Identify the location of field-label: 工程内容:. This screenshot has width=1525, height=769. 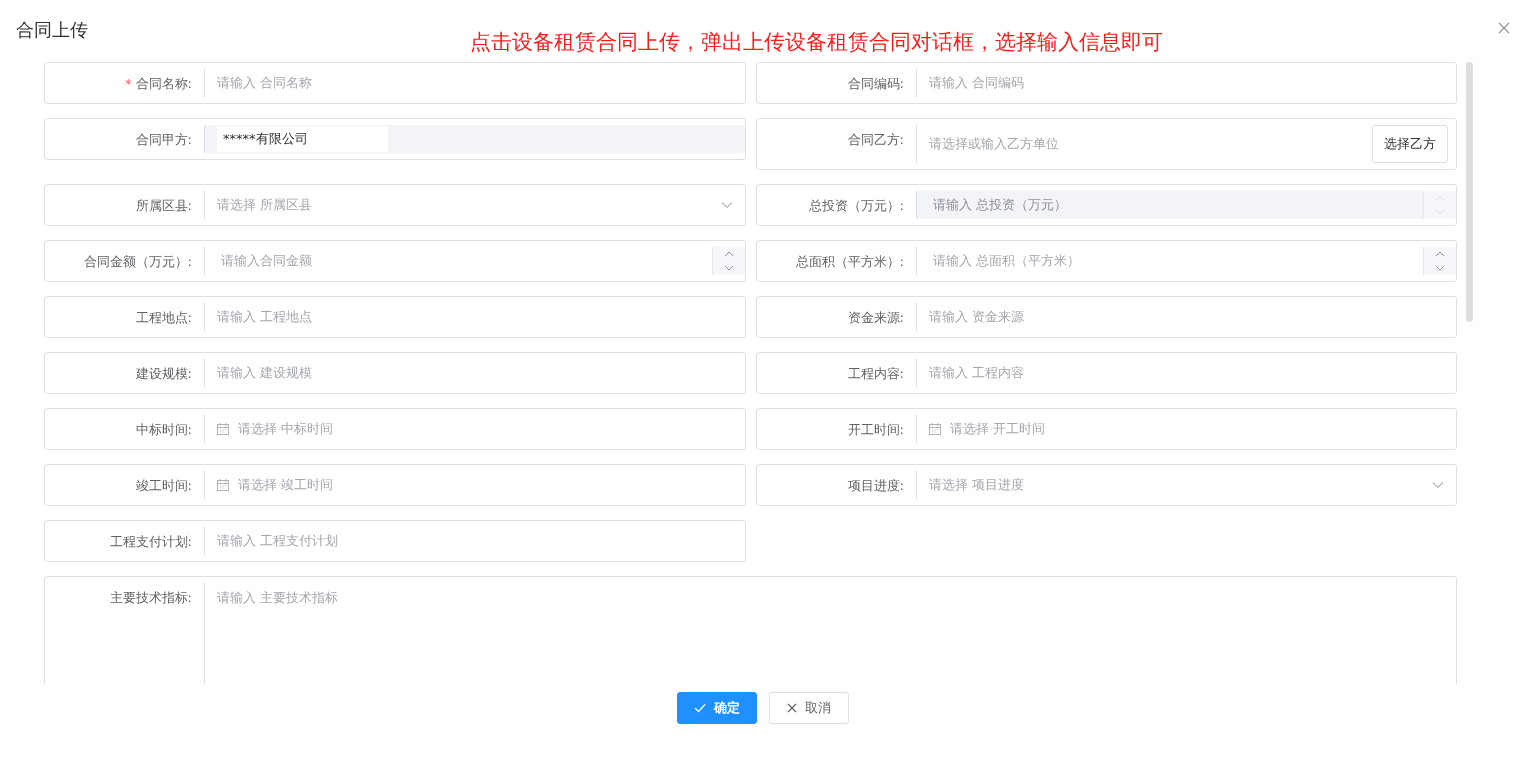
(875, 374).